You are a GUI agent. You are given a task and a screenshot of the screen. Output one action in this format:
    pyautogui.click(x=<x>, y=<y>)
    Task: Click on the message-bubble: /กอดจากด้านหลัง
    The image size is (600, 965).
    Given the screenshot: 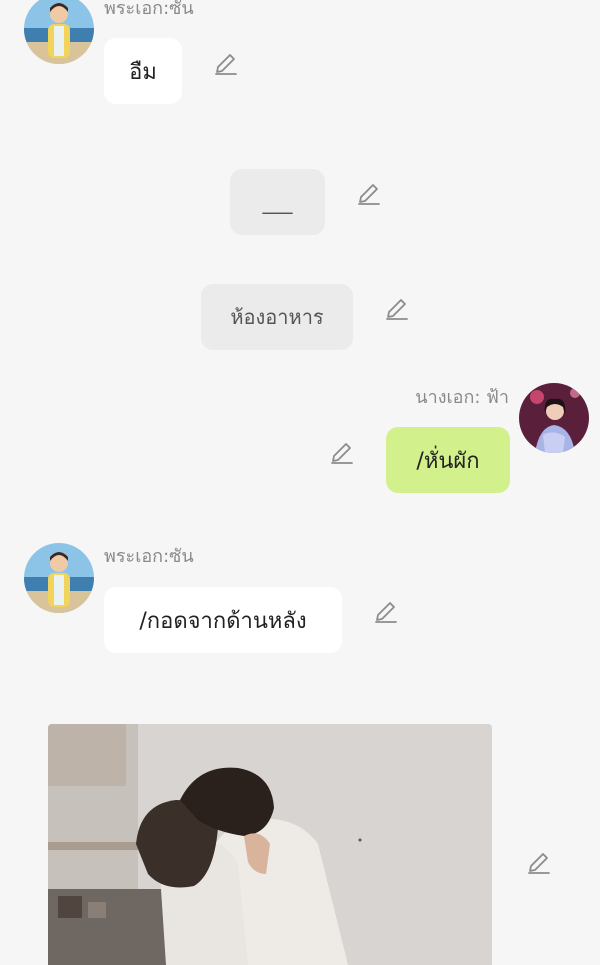 What is the action you would take?
    pyautogui.click(x=223, y=620)
    